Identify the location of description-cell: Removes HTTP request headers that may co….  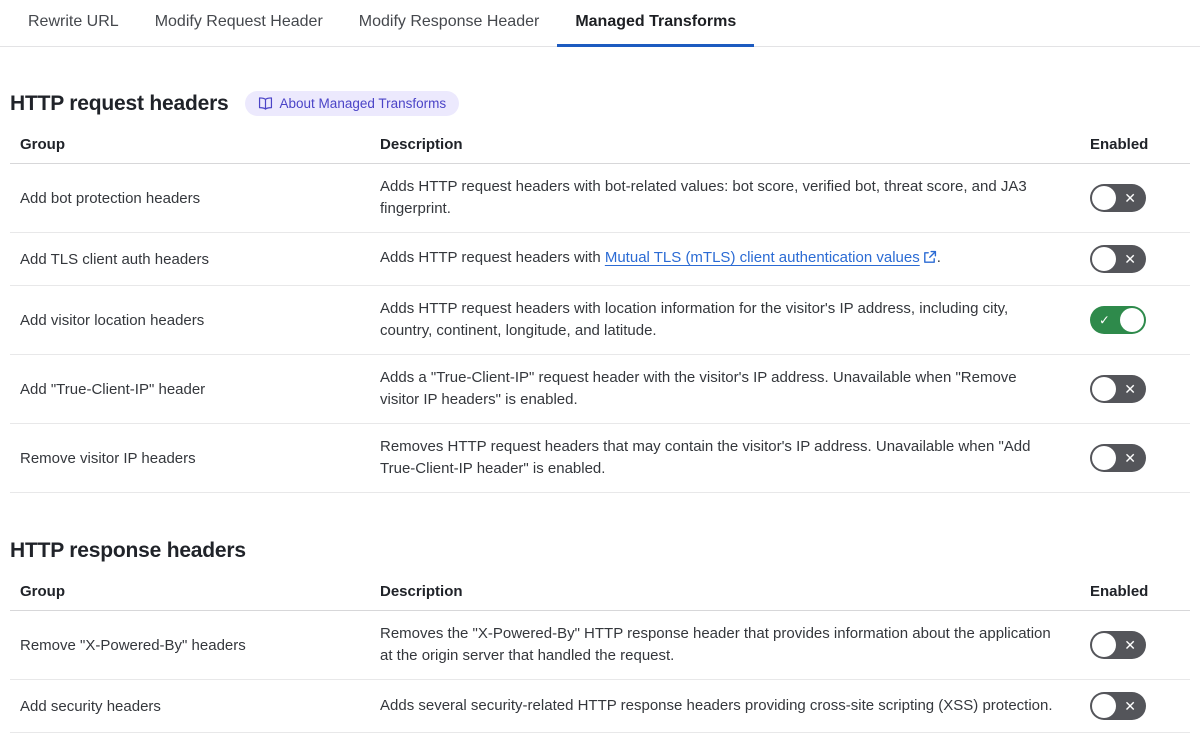
(705, 457).